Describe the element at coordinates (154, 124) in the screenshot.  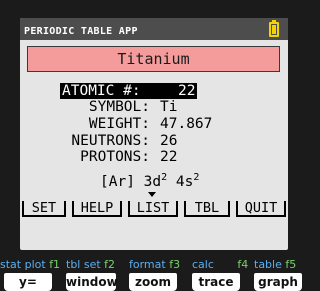
I see `weight-row: WEIGHT: 47.867` at that location.